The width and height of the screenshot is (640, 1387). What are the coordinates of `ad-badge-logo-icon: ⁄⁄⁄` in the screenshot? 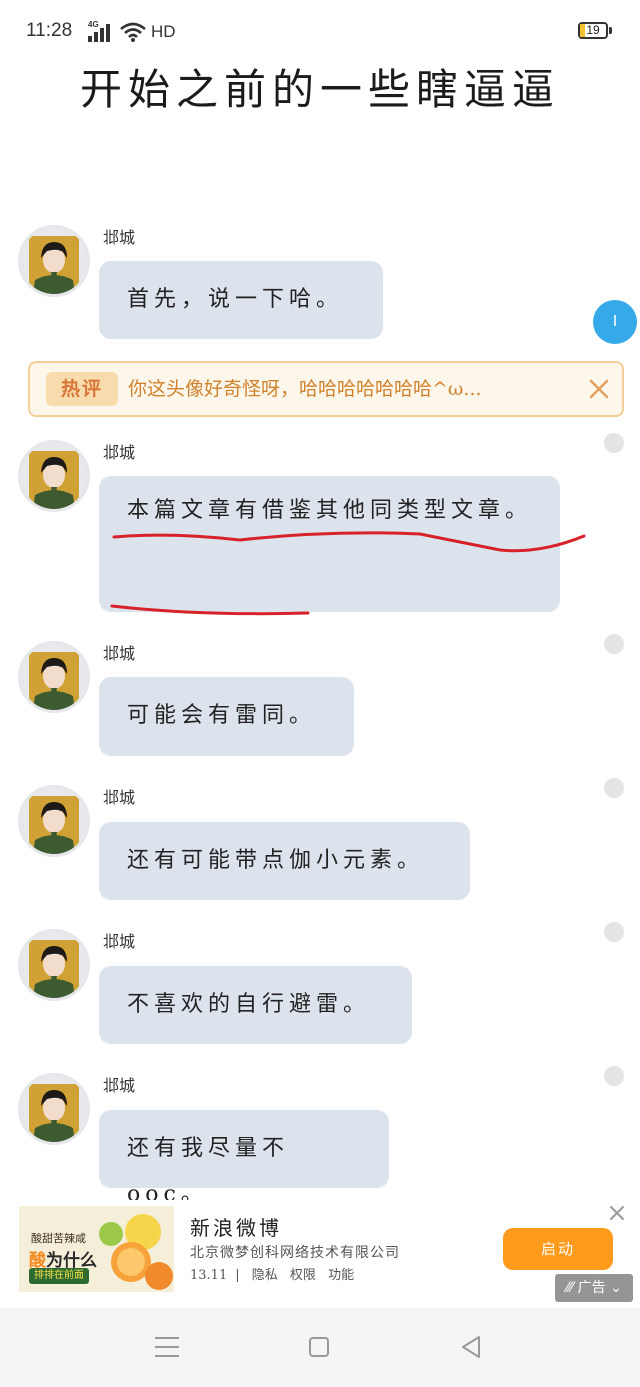 It's located at (572, 1288).